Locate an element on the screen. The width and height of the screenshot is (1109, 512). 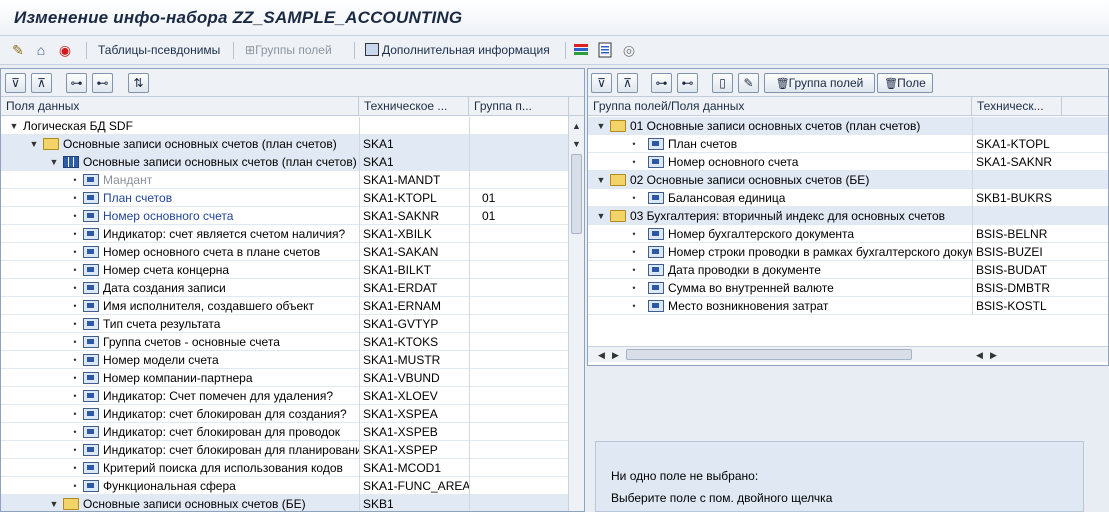
expand-all-button: ⊽ is located at coordinates (15, 83).